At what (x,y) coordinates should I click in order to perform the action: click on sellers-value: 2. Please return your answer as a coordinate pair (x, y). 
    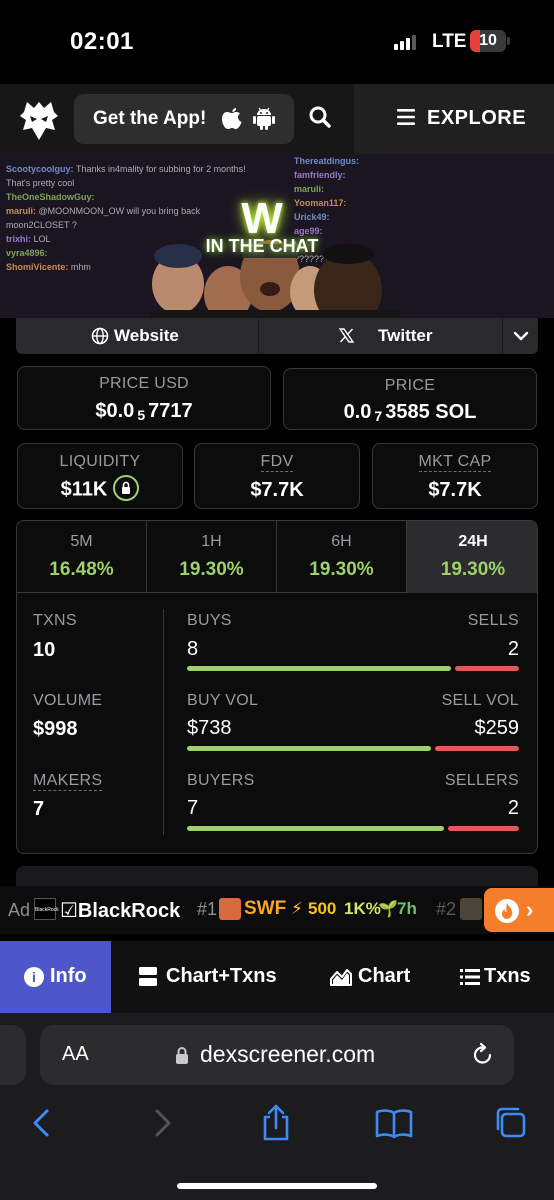
    Looking at the image, I should click on (513, 808).